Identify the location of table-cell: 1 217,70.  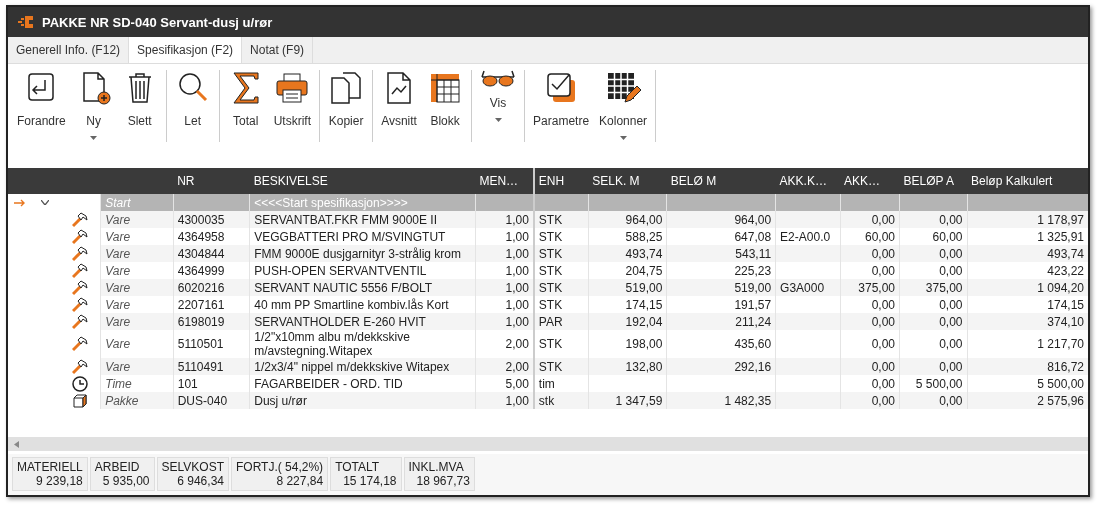
(1060, 344).